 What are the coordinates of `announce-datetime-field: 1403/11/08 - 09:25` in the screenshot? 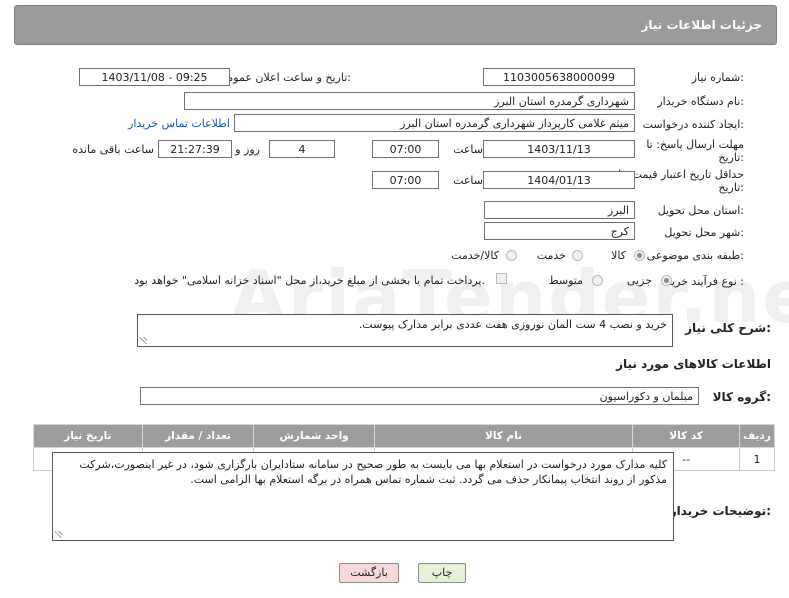 It's located at (154, 77).